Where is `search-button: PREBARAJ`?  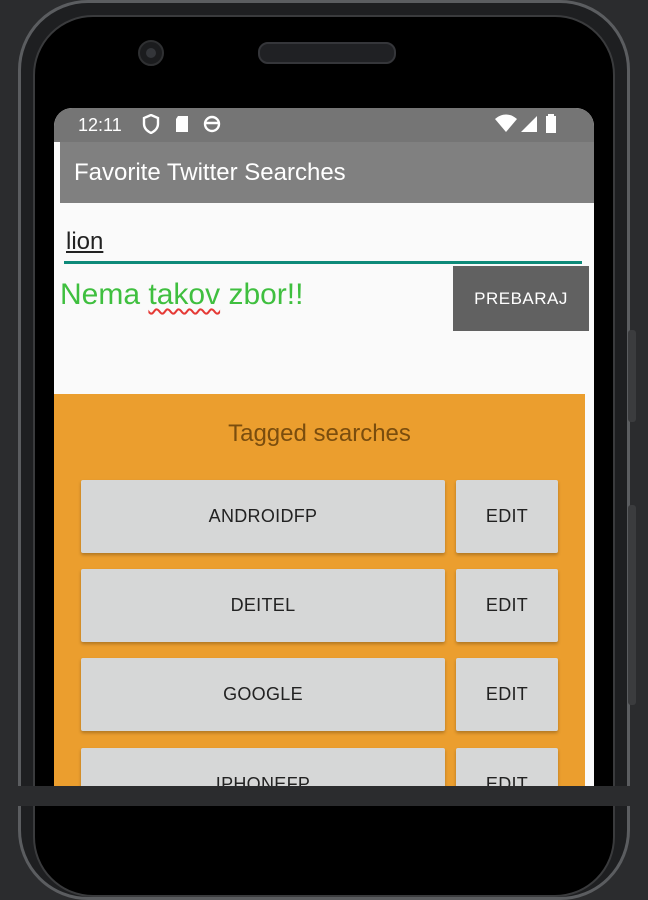
search-button: PREBARAJ is located at coordinates (521, 298).